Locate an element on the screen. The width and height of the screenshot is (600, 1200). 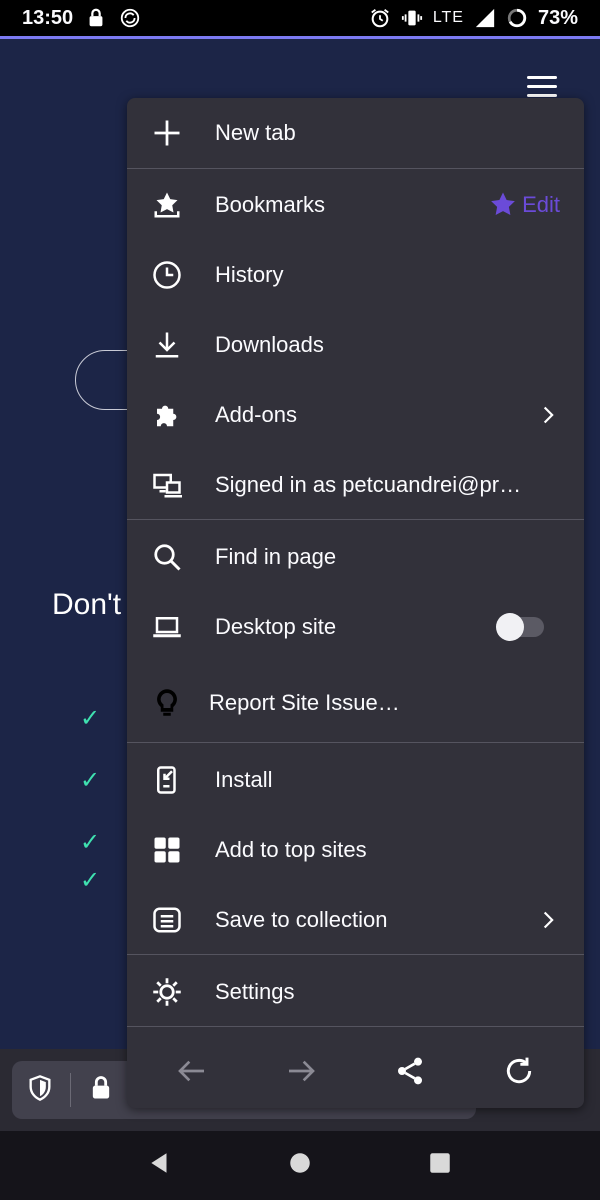
menu-item-label: Add-ons is located at coordinates (256, 414).